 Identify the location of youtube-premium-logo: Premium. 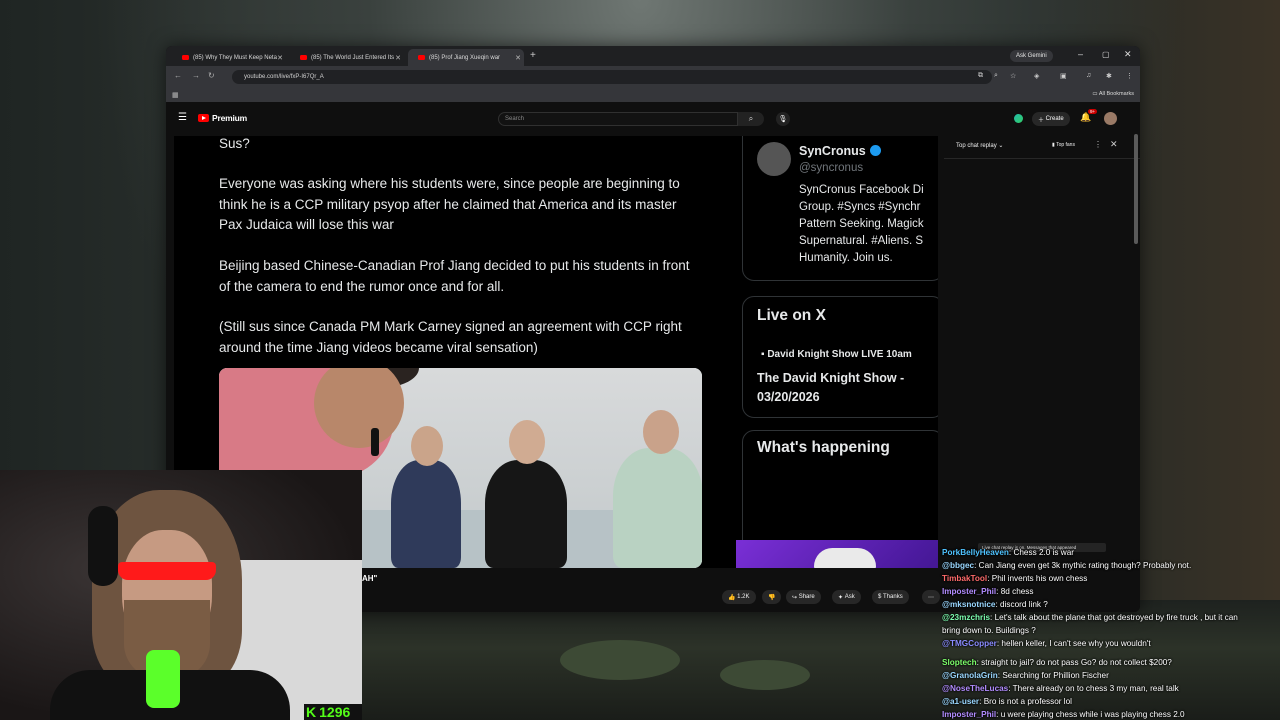
(222, 118).